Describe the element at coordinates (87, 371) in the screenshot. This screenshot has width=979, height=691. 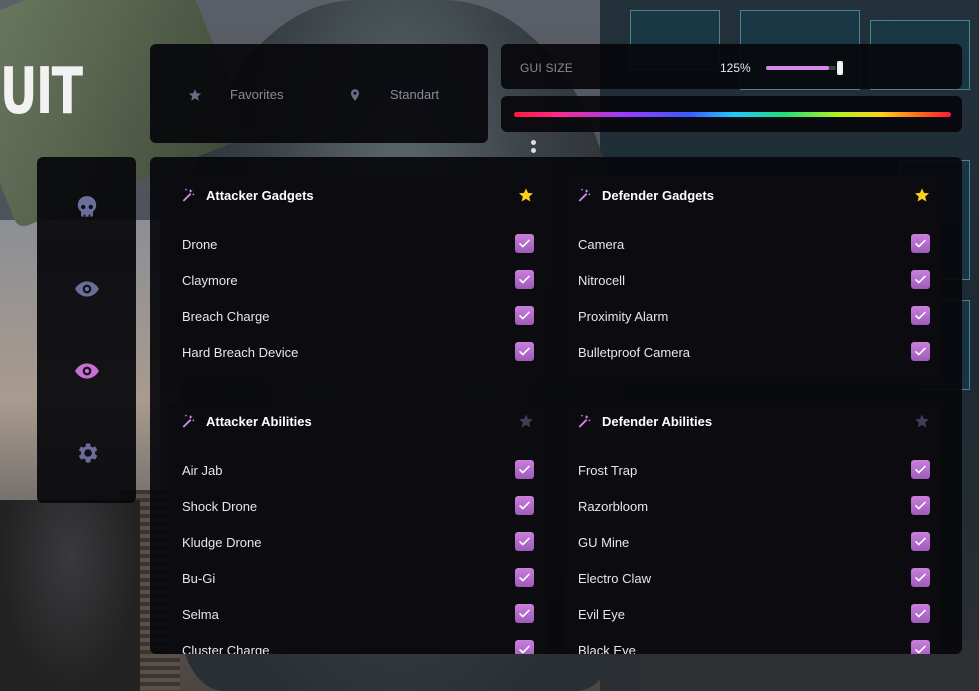
I see `eye-icon-active` at that location.